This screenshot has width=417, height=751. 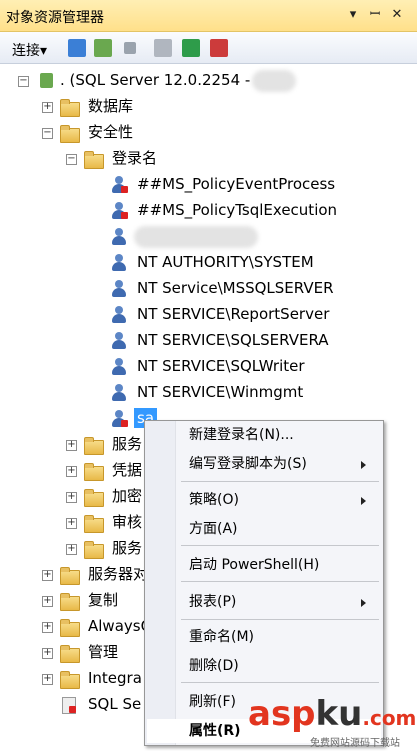 I want to click on tree-node-login: NT AUTHORITY\SYSTEM, so click(x=208, y=264).